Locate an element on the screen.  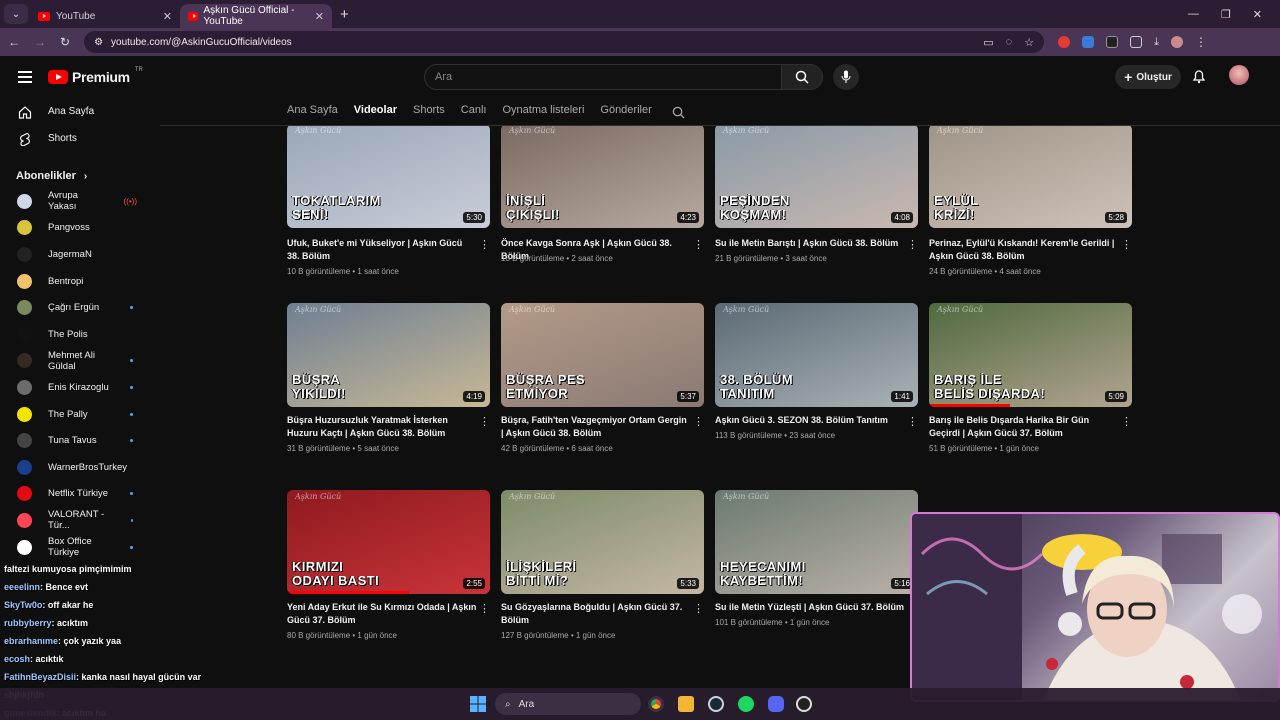
minimize-button: — is located at coordinates (1193, 14).